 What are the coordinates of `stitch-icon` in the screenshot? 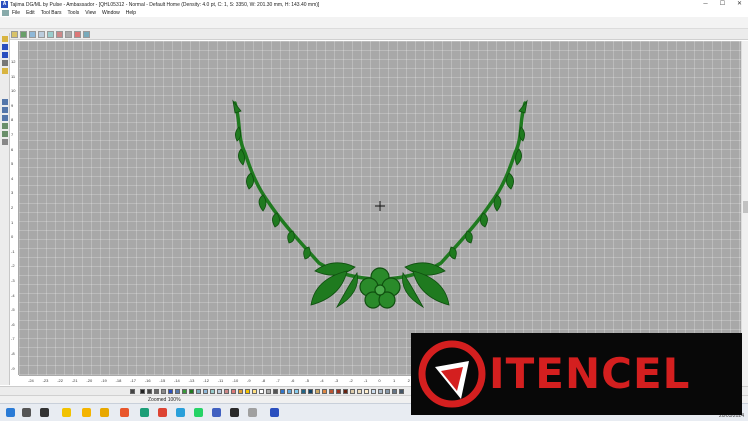 It's located at (68, 34).